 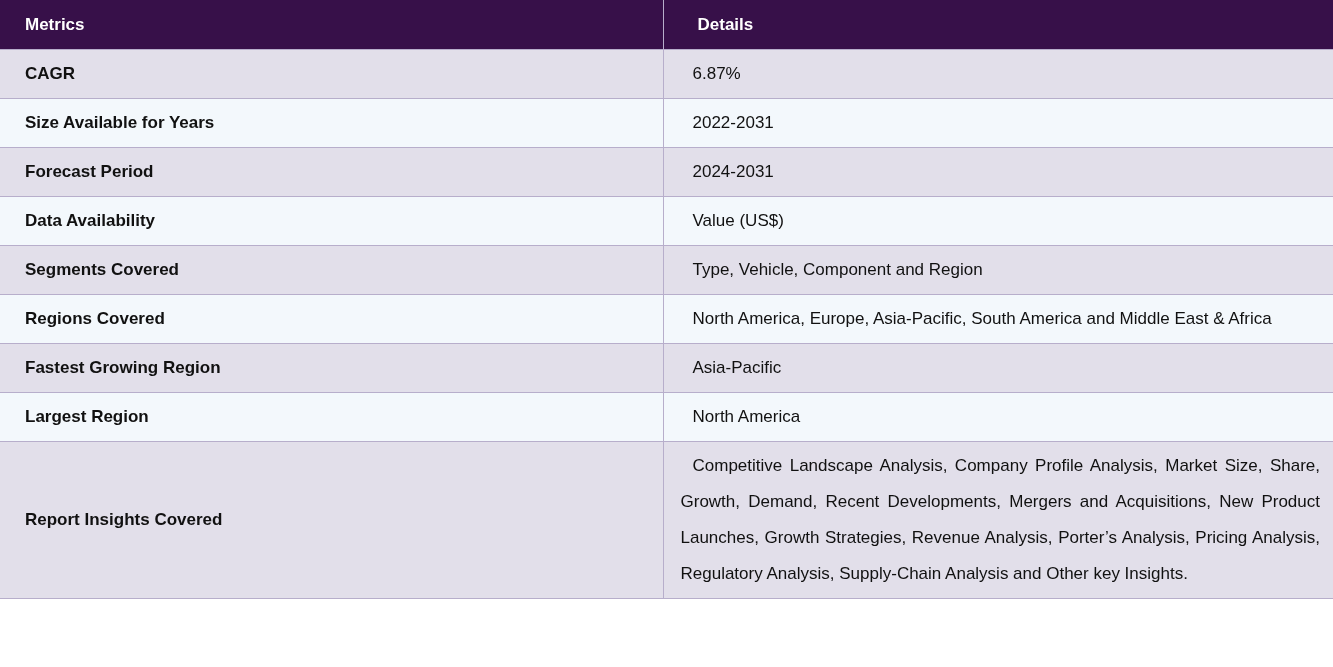 What do you see at coordinates (998, 368) in the screenshot?
I see `detail-cell: Asia-Pacific` at bounding box center [998, 368].